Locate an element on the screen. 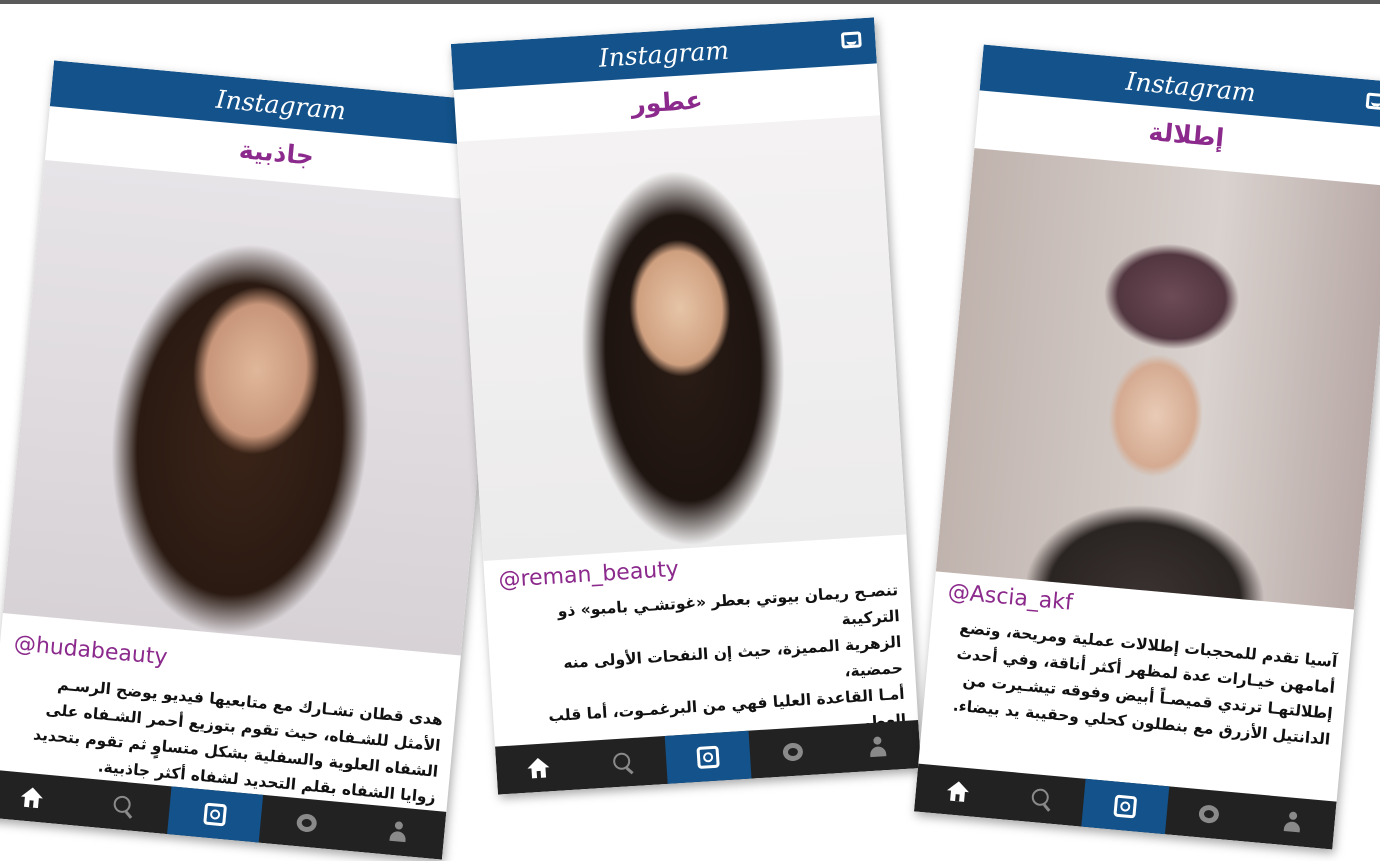 The width and height of the screenshot is (1380, 861). account-handle: @Ascia_akf is located at coordinates (1010, 598).